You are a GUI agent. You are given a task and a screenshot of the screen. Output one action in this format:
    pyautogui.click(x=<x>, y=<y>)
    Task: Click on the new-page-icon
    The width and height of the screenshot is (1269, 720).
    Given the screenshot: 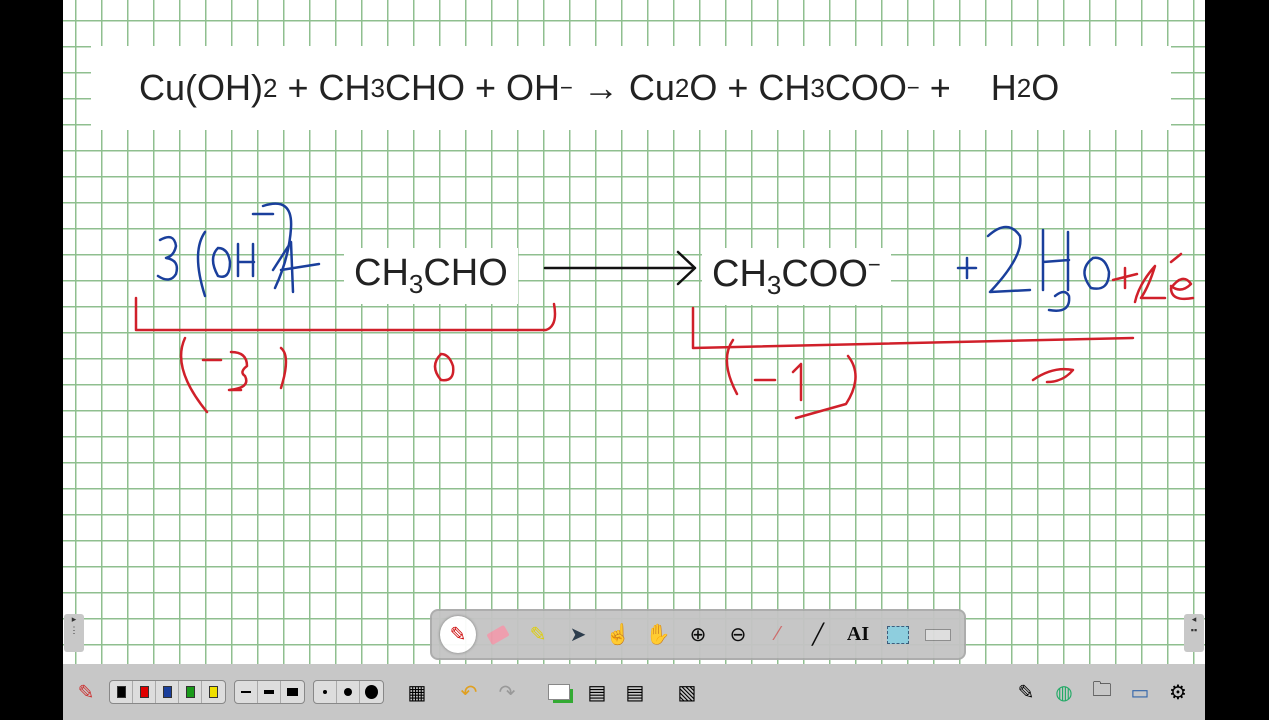 What is the action you would take?
    pyautogui.click(x=559, y=692)
    